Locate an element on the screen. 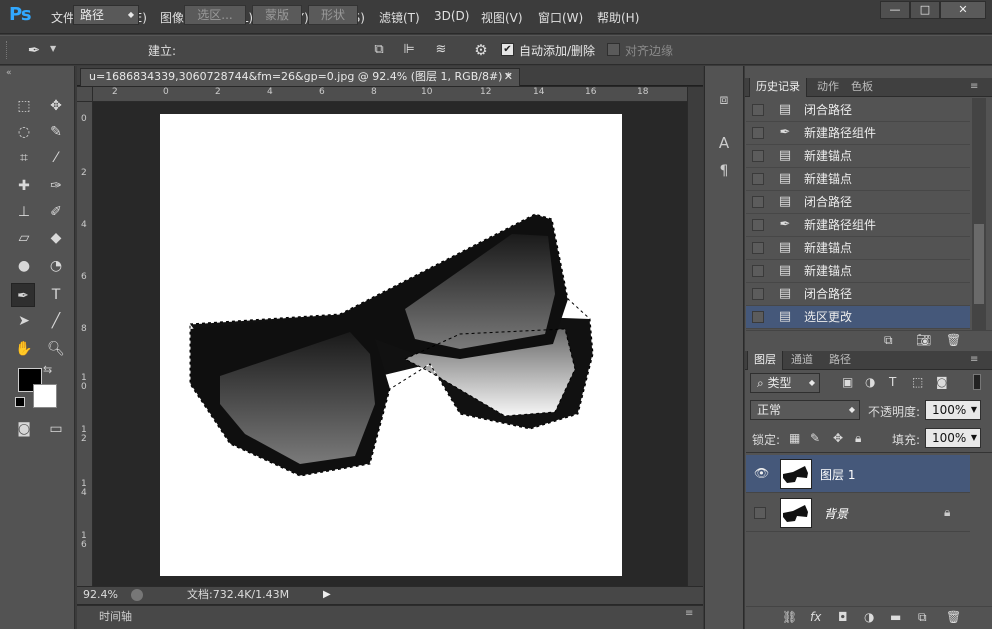  path-arrangement-icon: ≋ is located at coordinates (441, 50).